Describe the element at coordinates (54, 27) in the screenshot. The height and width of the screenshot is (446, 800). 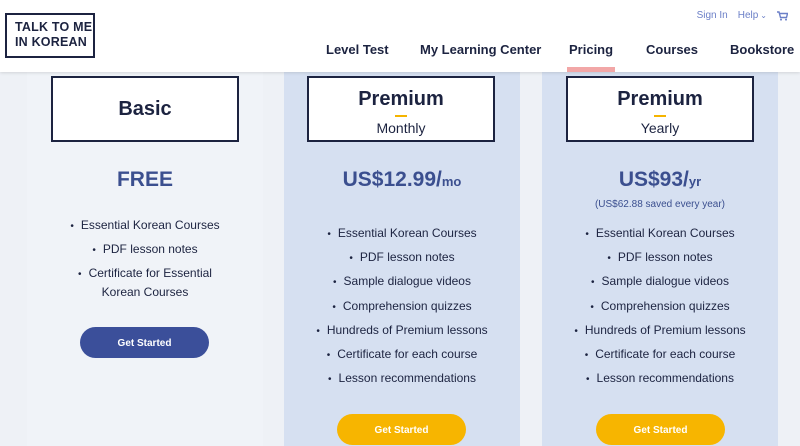
I see `logo-line-1: TALK TO ME` at that location.